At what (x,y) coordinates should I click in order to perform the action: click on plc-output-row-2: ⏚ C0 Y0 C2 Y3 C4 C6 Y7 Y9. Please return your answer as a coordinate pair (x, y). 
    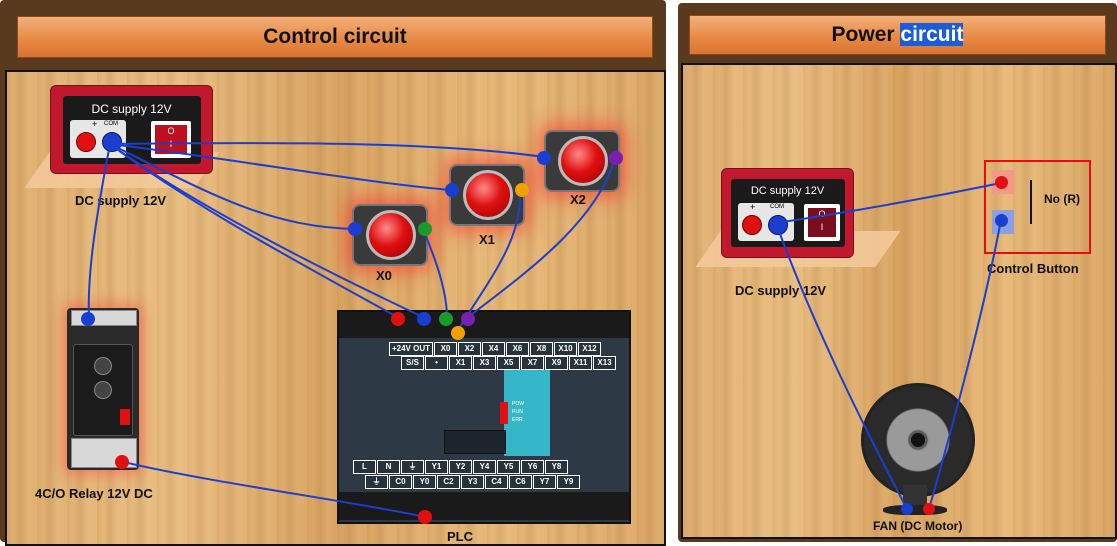
    Looking at the image, I should click on (473, 482).